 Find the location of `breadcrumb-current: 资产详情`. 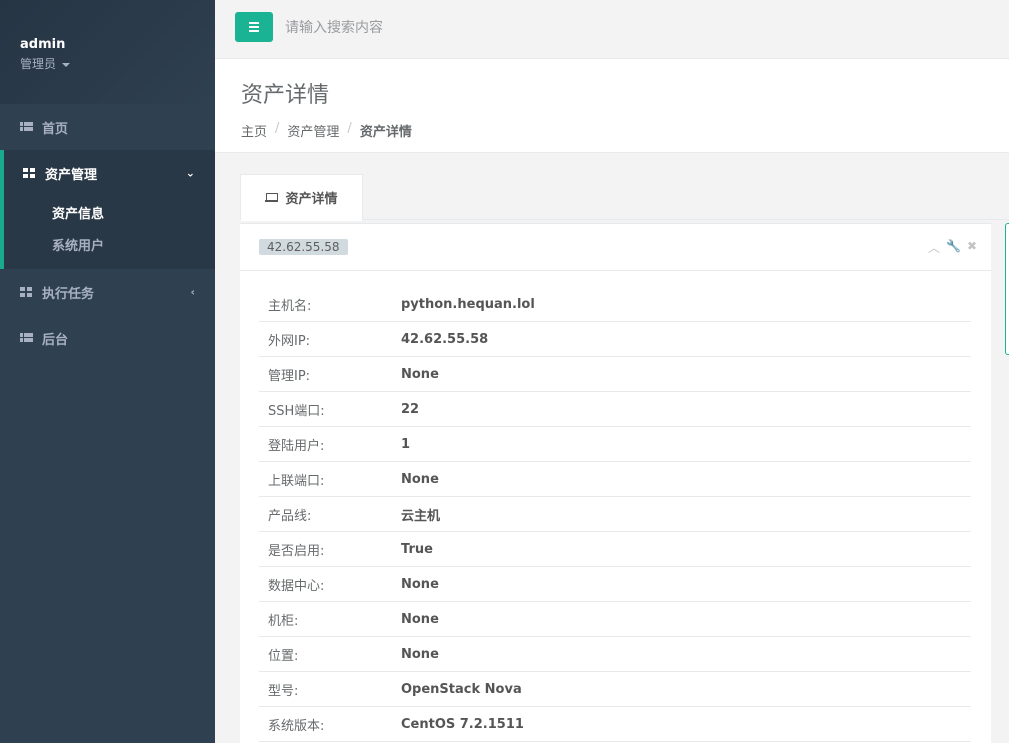

breadcrumb-current: 资产详情 is located at coordinates (385, 132).